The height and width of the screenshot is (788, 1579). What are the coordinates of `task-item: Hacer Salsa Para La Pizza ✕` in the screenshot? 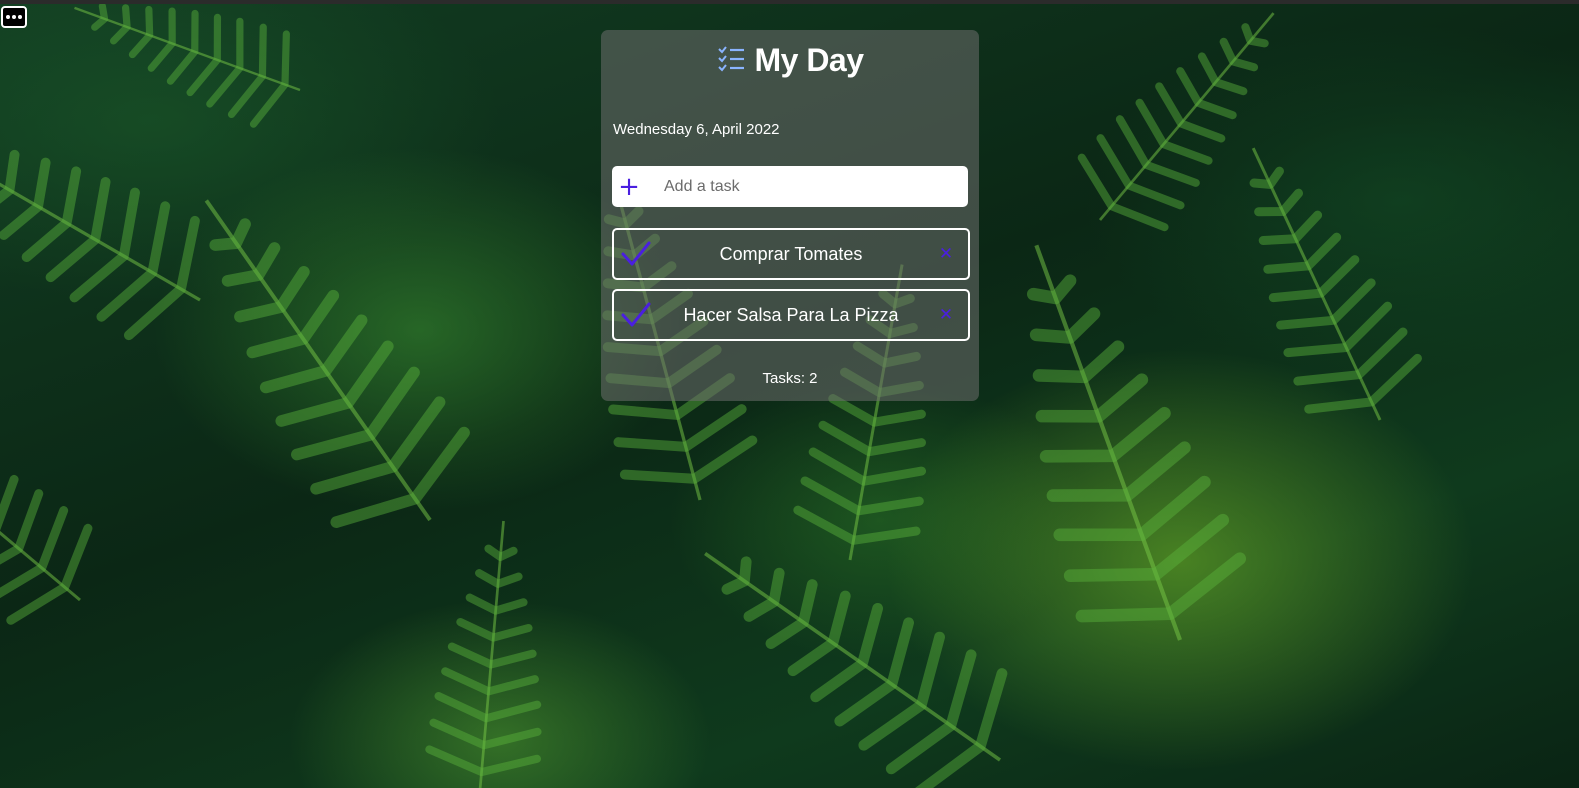 It's located at (791, 315).